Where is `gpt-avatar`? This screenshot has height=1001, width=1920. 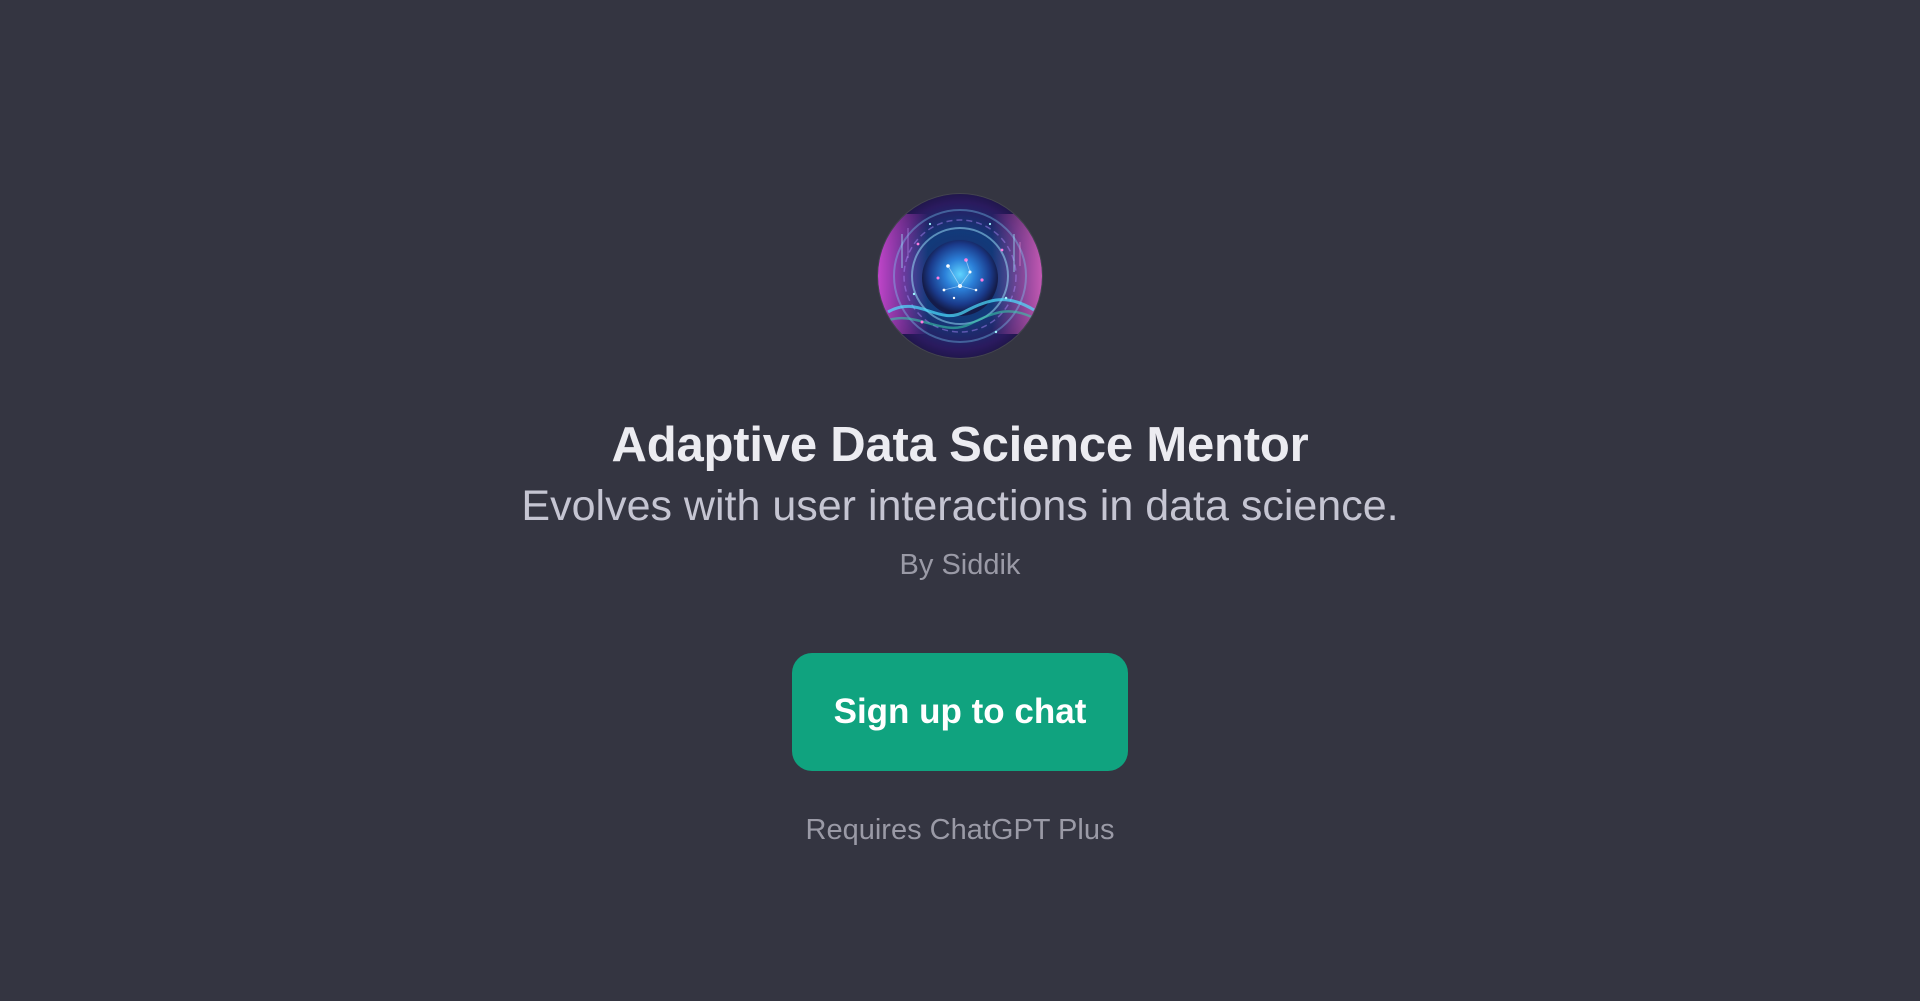 gpt-avatar is located at coordinates (960, 276).